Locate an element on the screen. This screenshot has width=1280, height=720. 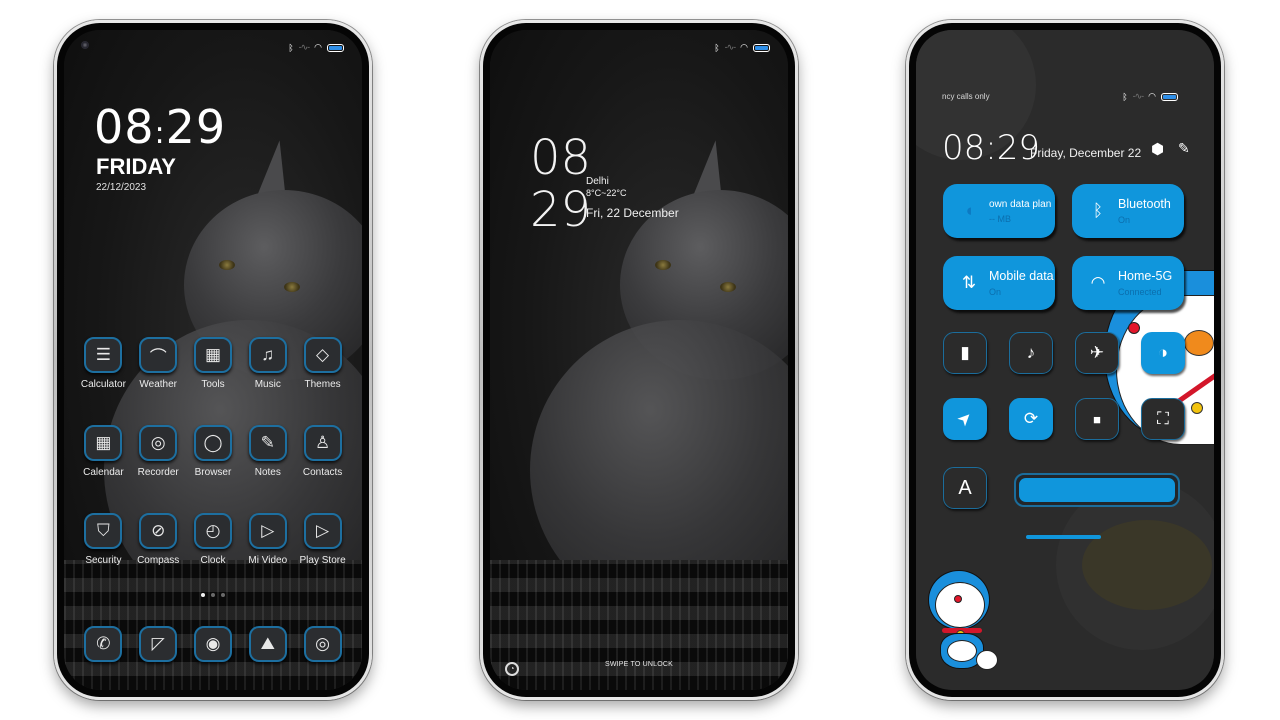
auto-brightness-button: A is located at coordinates (965, 488).